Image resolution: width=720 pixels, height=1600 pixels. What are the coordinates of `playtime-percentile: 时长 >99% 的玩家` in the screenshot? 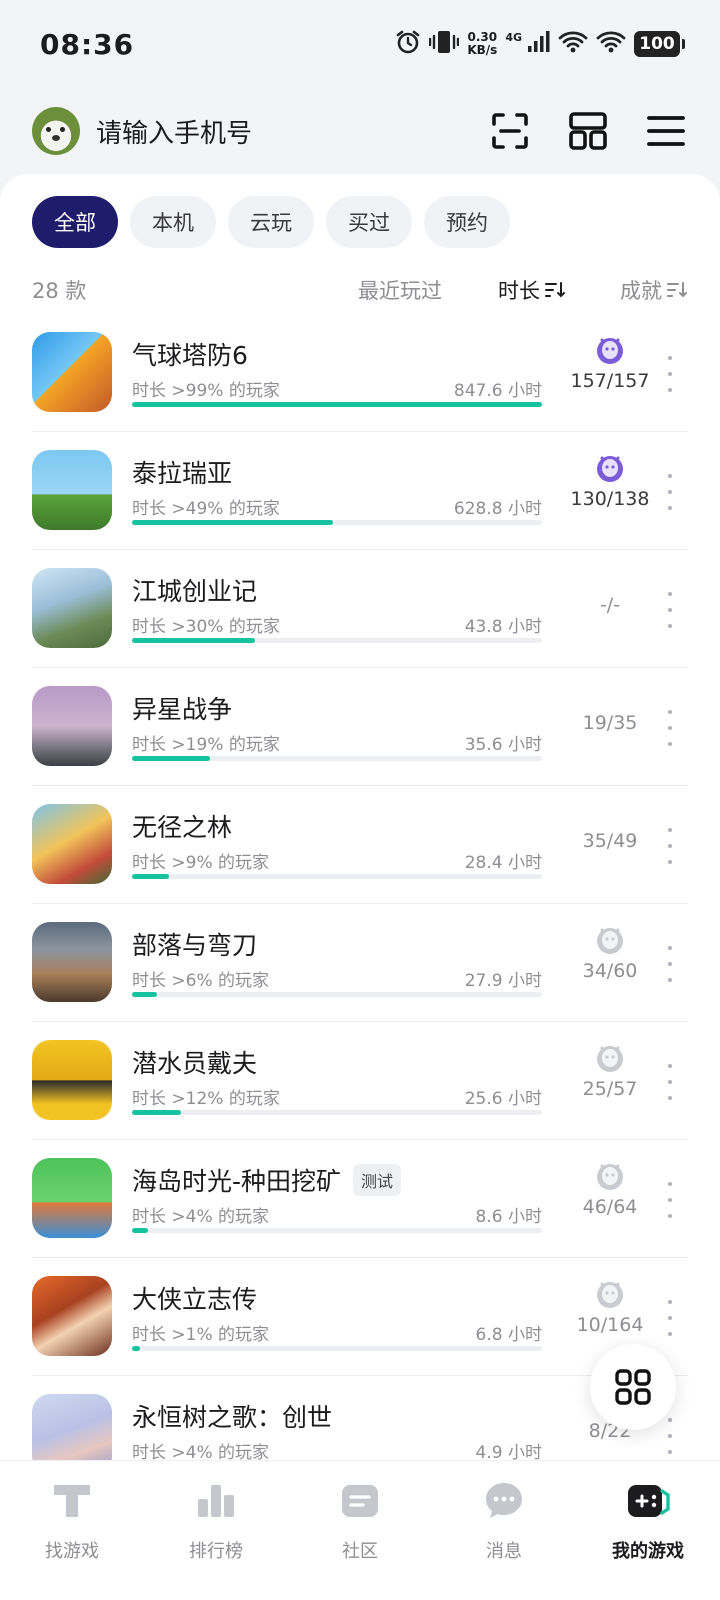 It's located at (206, 391).